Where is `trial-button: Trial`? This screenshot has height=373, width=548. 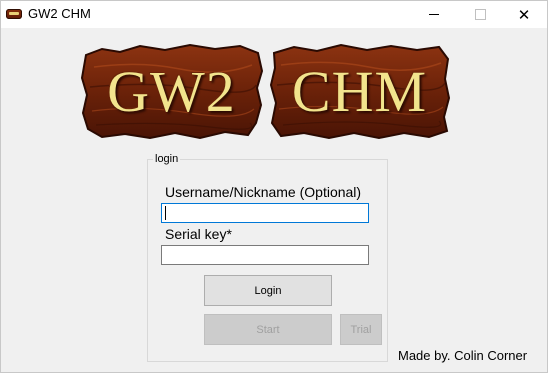 trial-button: Trial is located at coordinates (361, 329).